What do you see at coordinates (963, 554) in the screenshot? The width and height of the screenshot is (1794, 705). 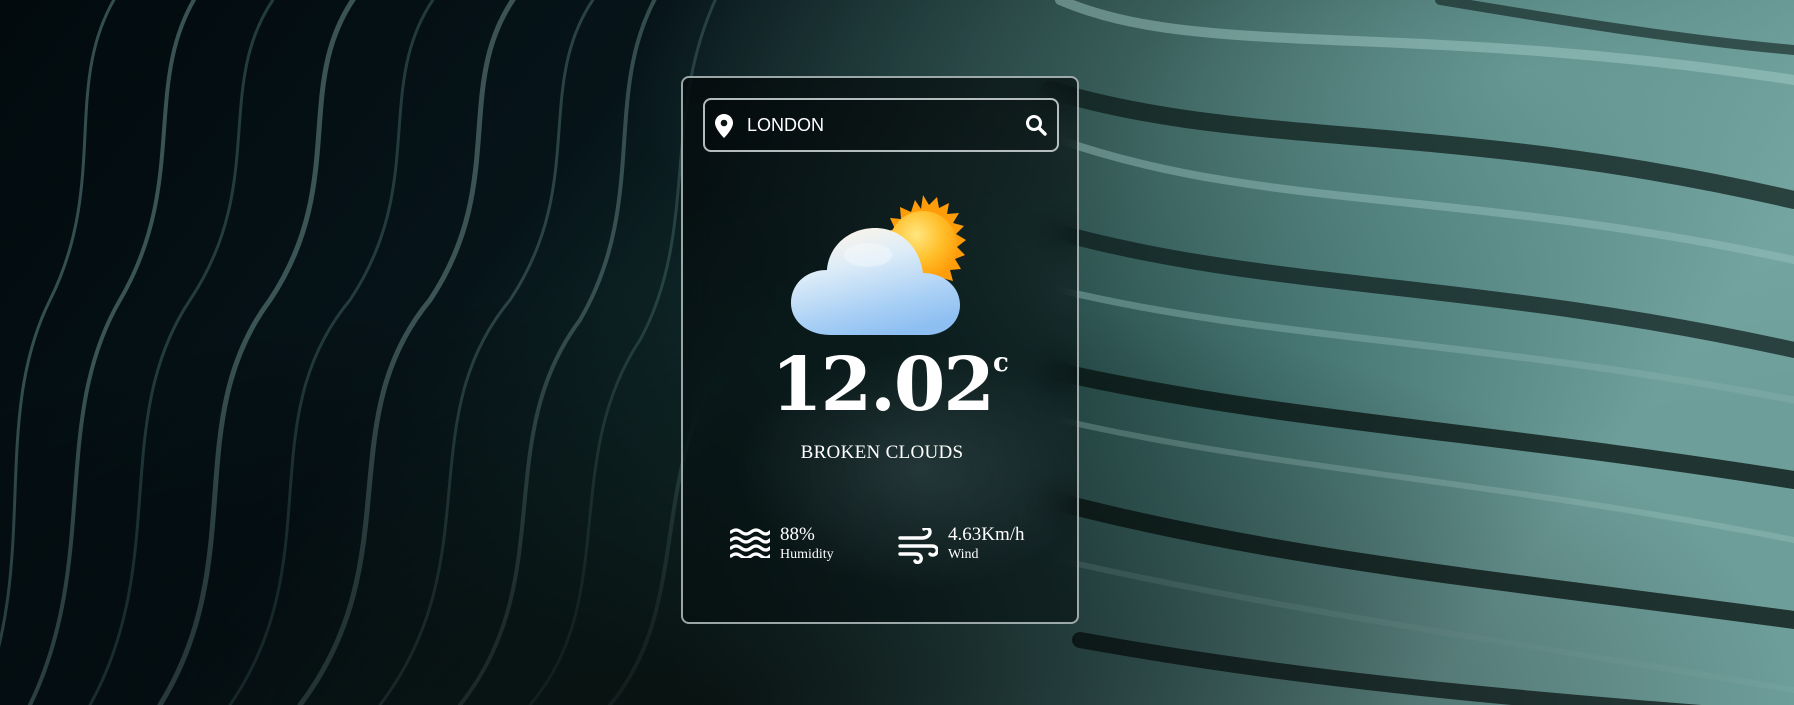 I see `wind-label: Wind` at bounding box center [963, 554].